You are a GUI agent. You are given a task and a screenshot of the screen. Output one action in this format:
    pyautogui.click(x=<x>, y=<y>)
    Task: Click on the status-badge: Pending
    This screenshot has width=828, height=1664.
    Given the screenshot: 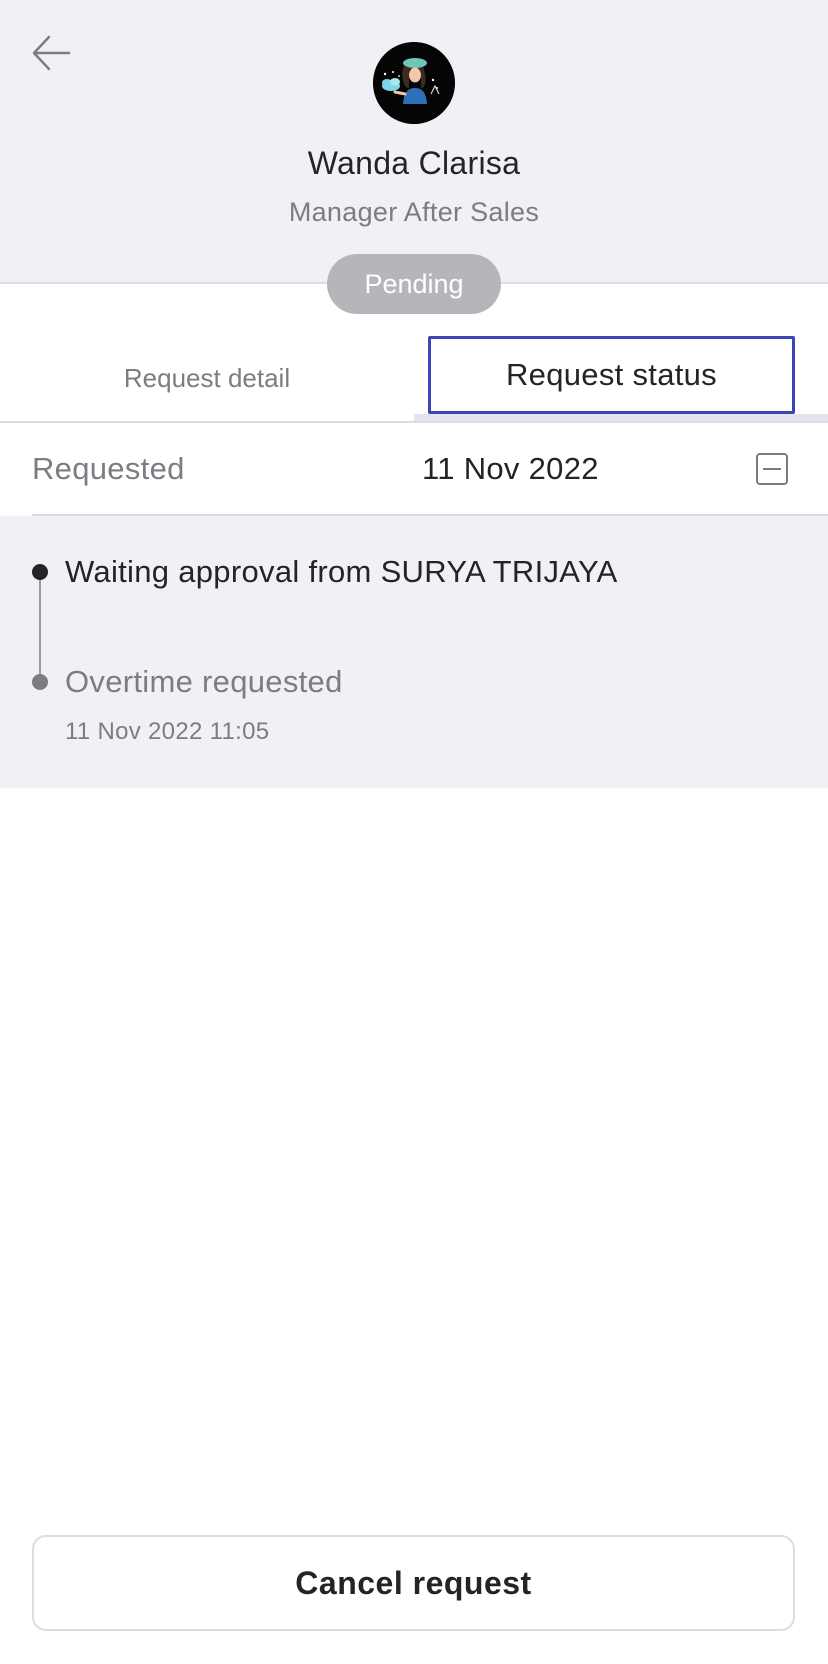 What is the action you would take?
    pyautogui.click(x=414, y=284)
    